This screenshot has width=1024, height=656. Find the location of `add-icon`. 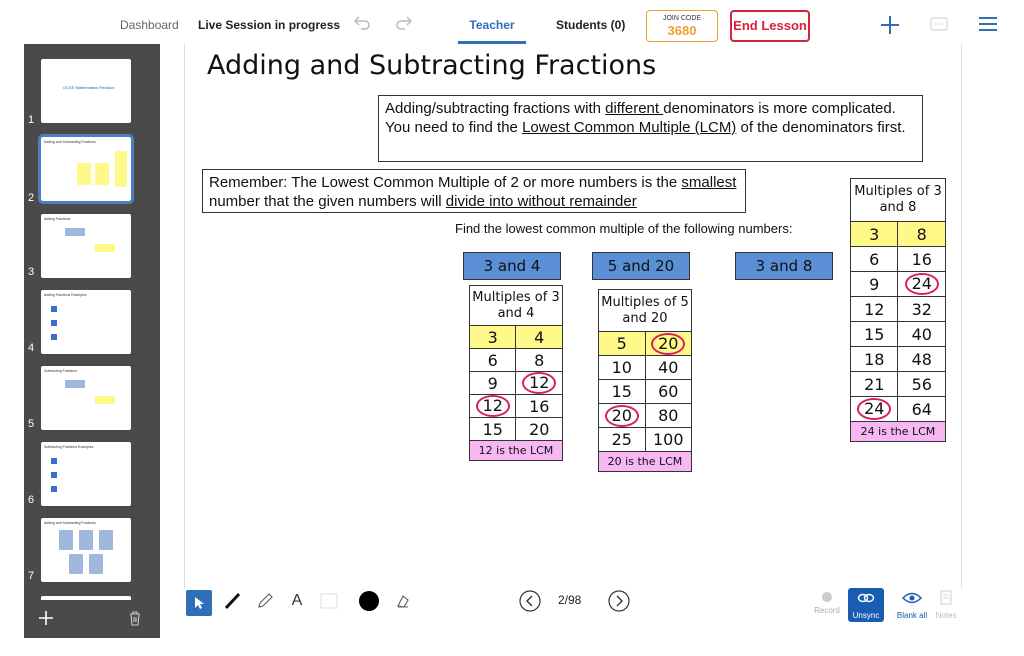

add-icon is located at coordinates (890, 27).